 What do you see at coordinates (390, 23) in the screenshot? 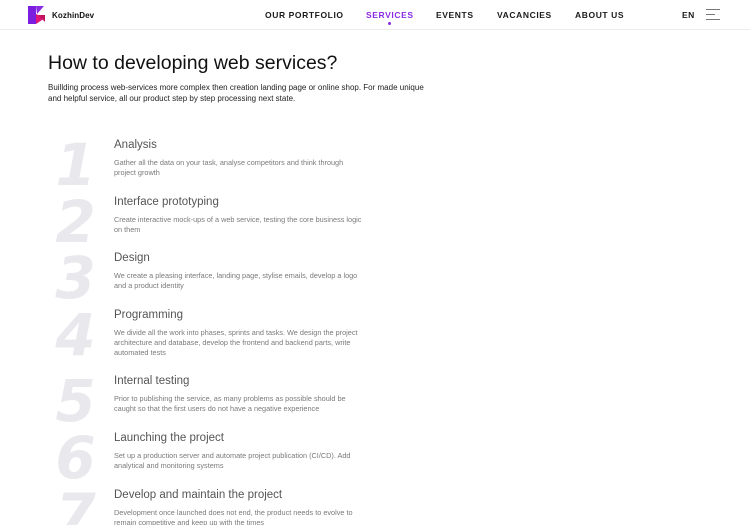
I see `active-indicator-dot` at bounding box center [390, 23].